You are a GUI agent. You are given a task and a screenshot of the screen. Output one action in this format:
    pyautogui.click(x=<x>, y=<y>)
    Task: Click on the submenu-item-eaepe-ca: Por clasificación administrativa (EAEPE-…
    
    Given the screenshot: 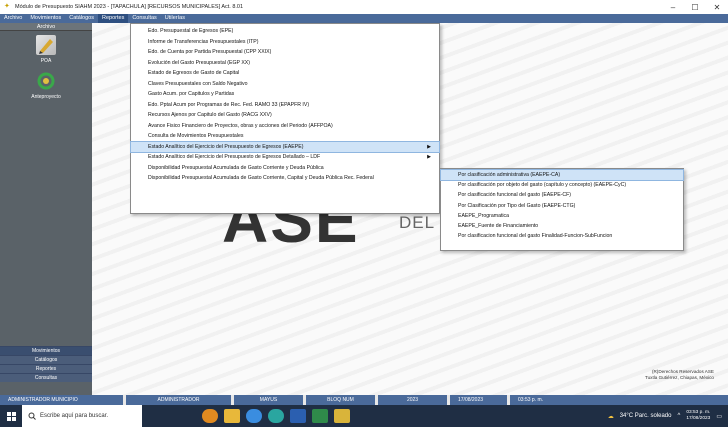 What is the action you would take?
    pyautogui.click(x=562, y=175)
    